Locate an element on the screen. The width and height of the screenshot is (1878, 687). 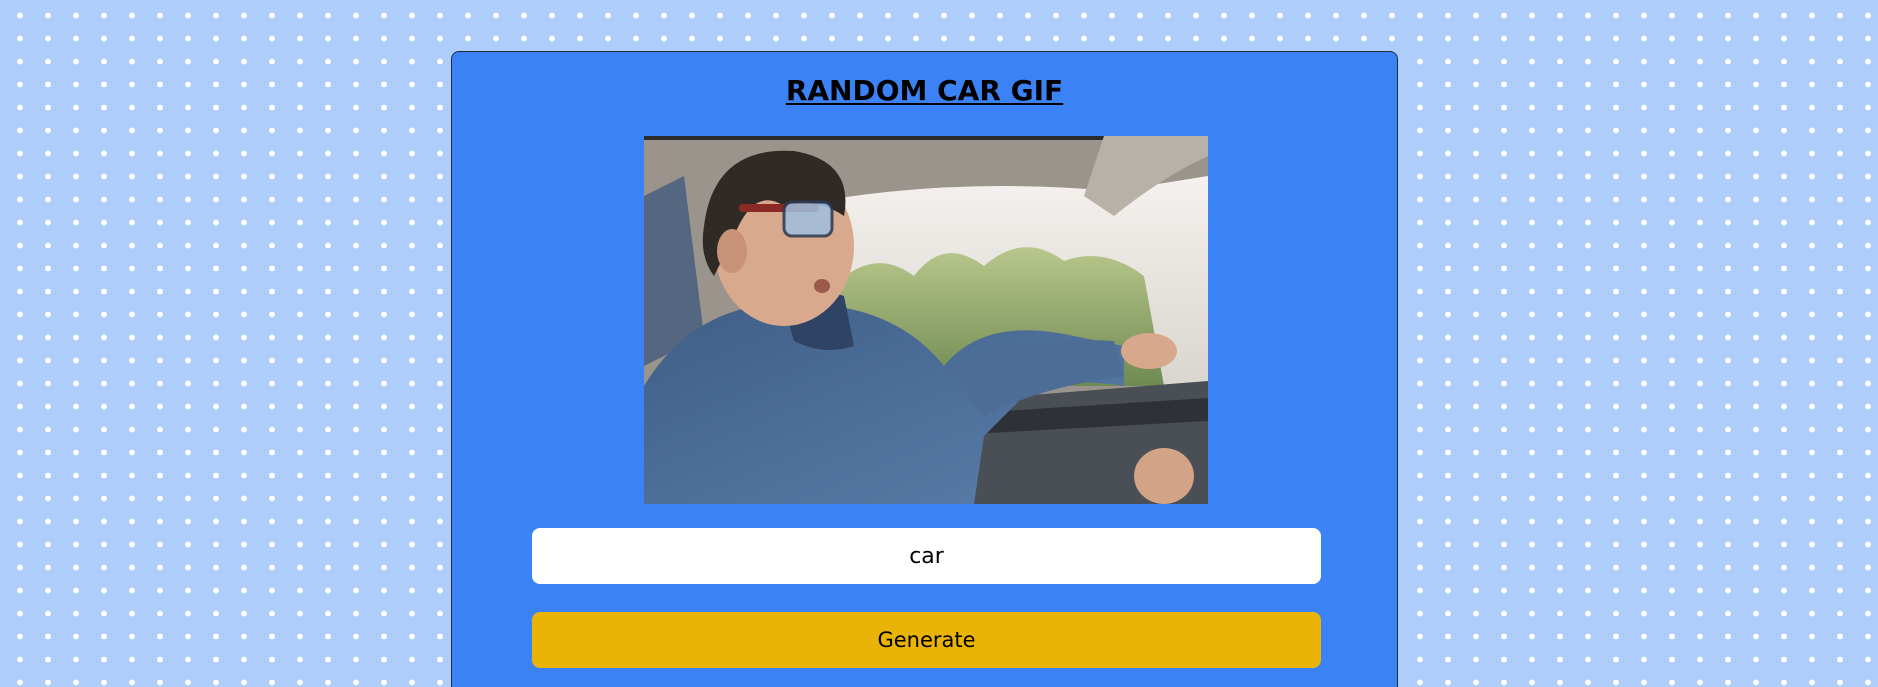
search-input is located at coordinates (926, 556).